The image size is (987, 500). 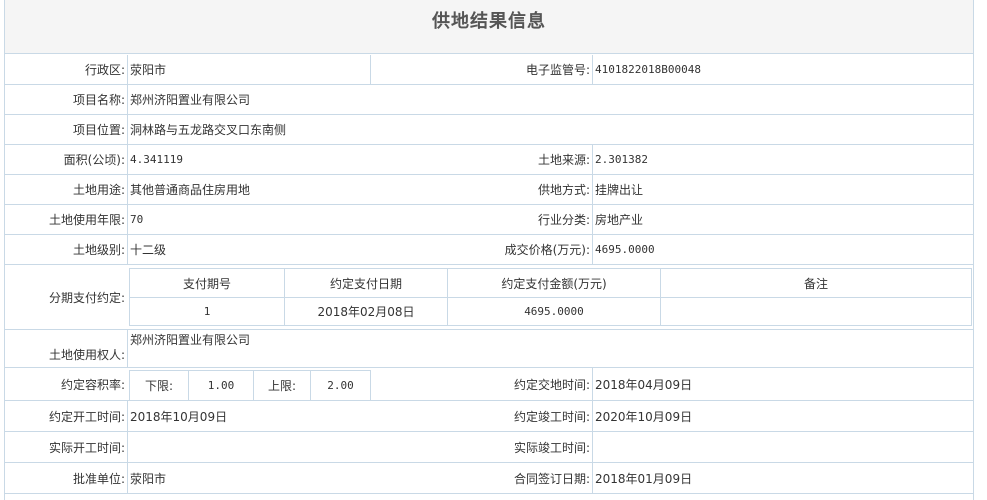 What do you see at coordinates (86, 416) in the screenshot?
I see `start-time-label: 约定开工时间:` at bounding box center [86, 416].